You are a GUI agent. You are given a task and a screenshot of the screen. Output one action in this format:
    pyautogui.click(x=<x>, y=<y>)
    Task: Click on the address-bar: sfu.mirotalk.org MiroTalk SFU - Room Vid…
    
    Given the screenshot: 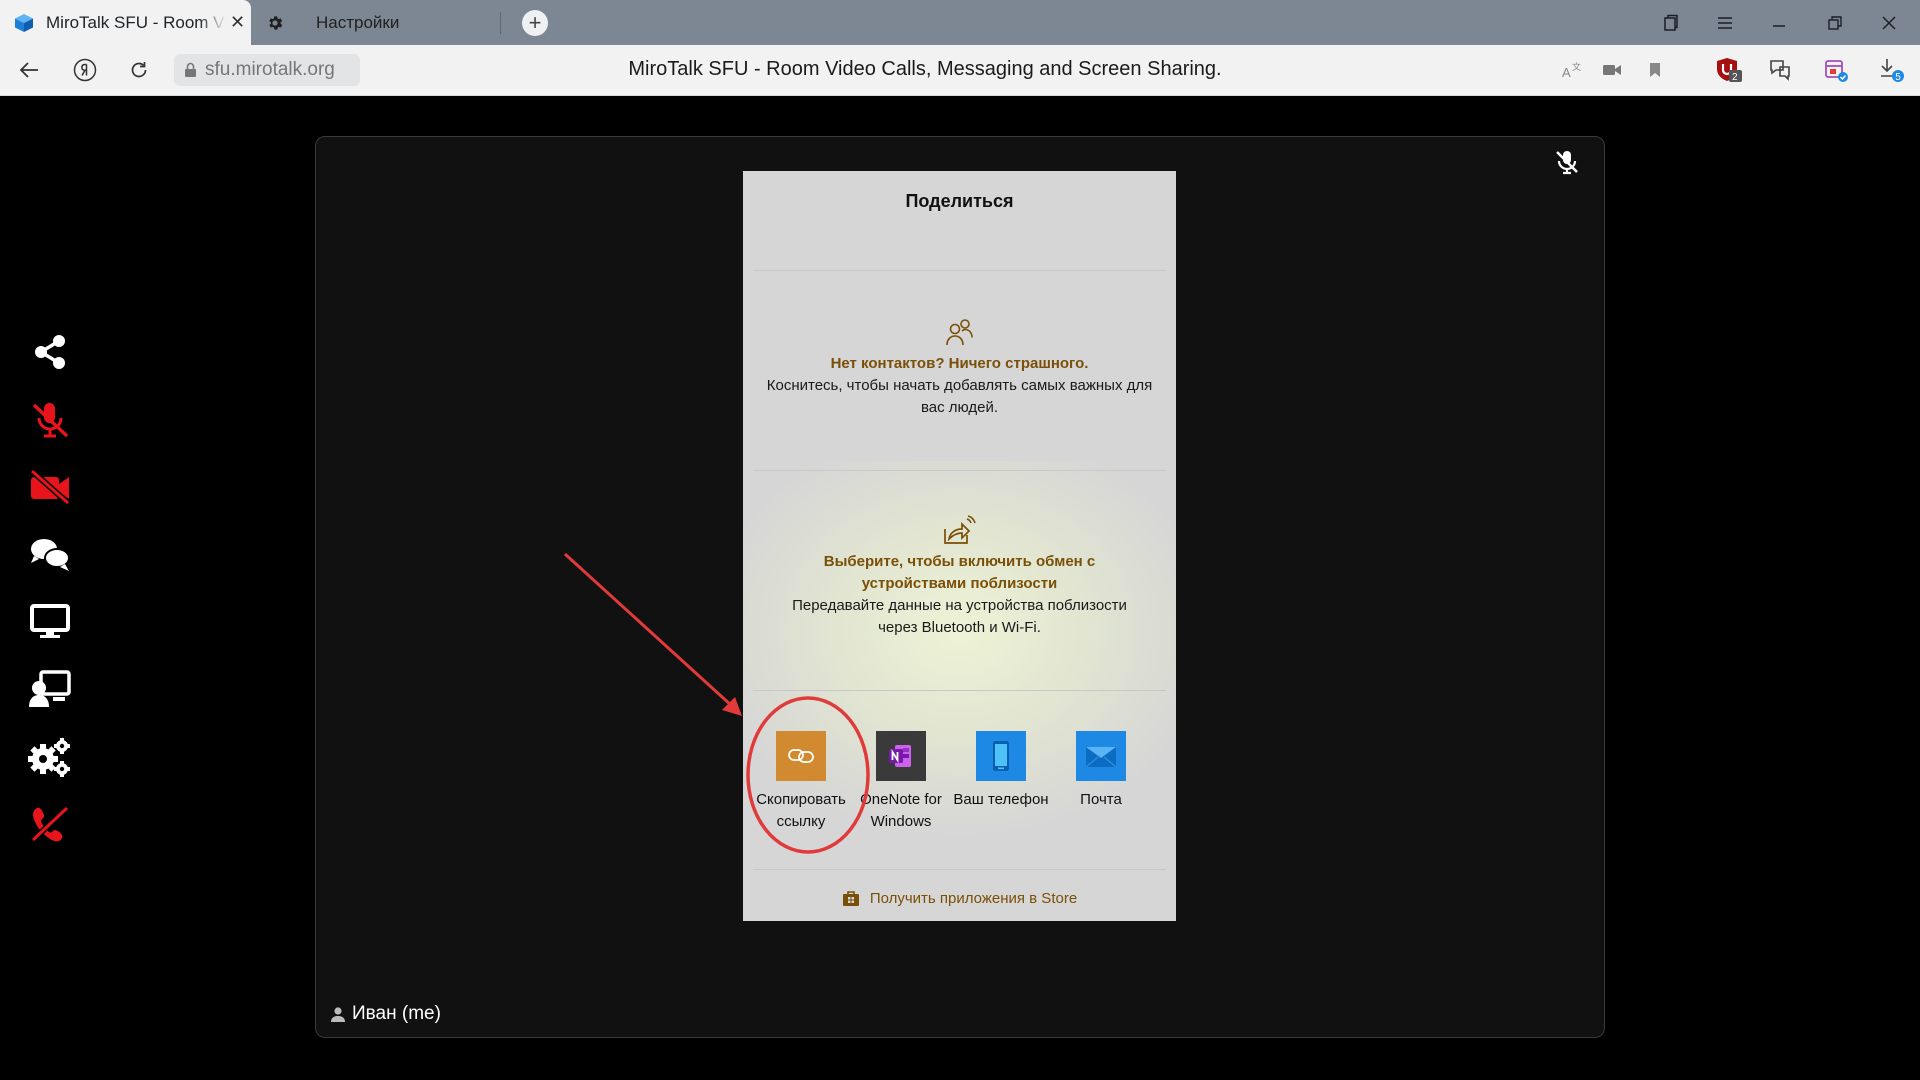 What is the action you would take?
    pyautogui.click(x=960, y=70)
    